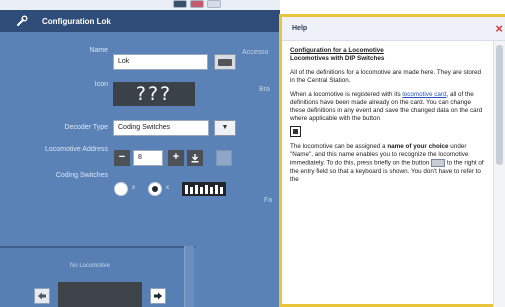 This screenshot has width=505, height=307. I want to click on locomotive-slot, so click(100, 294).